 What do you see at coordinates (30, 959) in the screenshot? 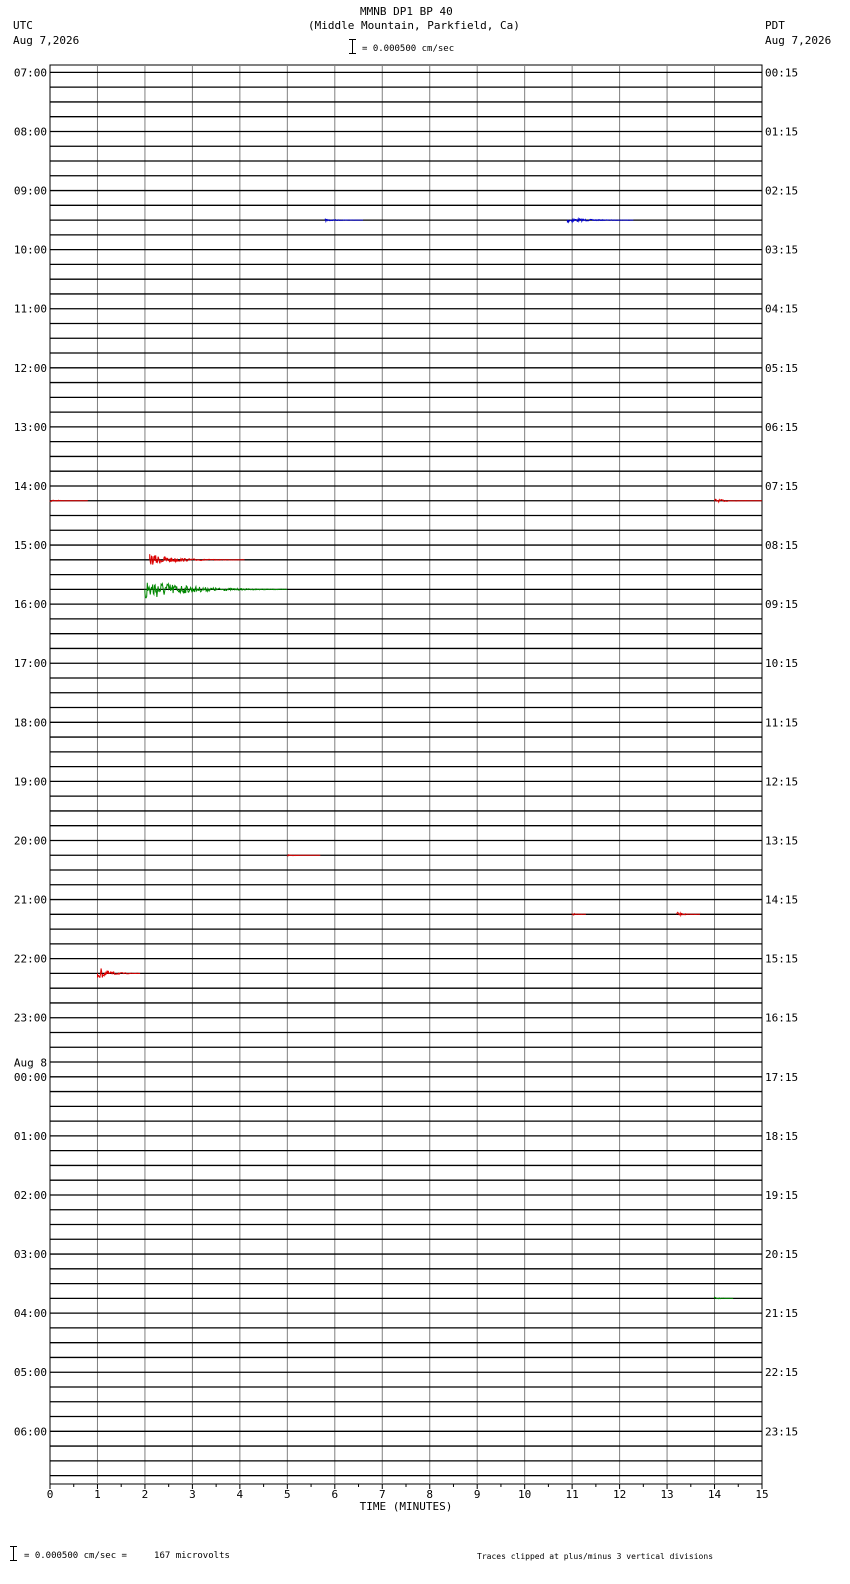
I see `utc-hour-label: 22:00` at bounding box center [30, 959].